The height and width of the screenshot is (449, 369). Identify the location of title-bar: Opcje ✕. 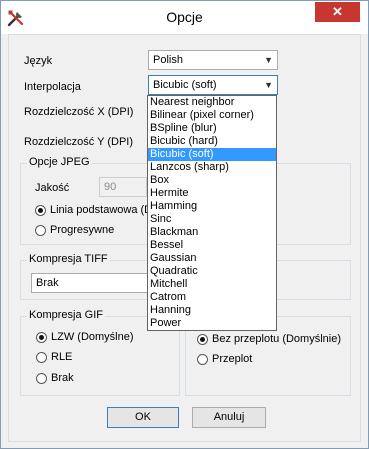
(184, 17).